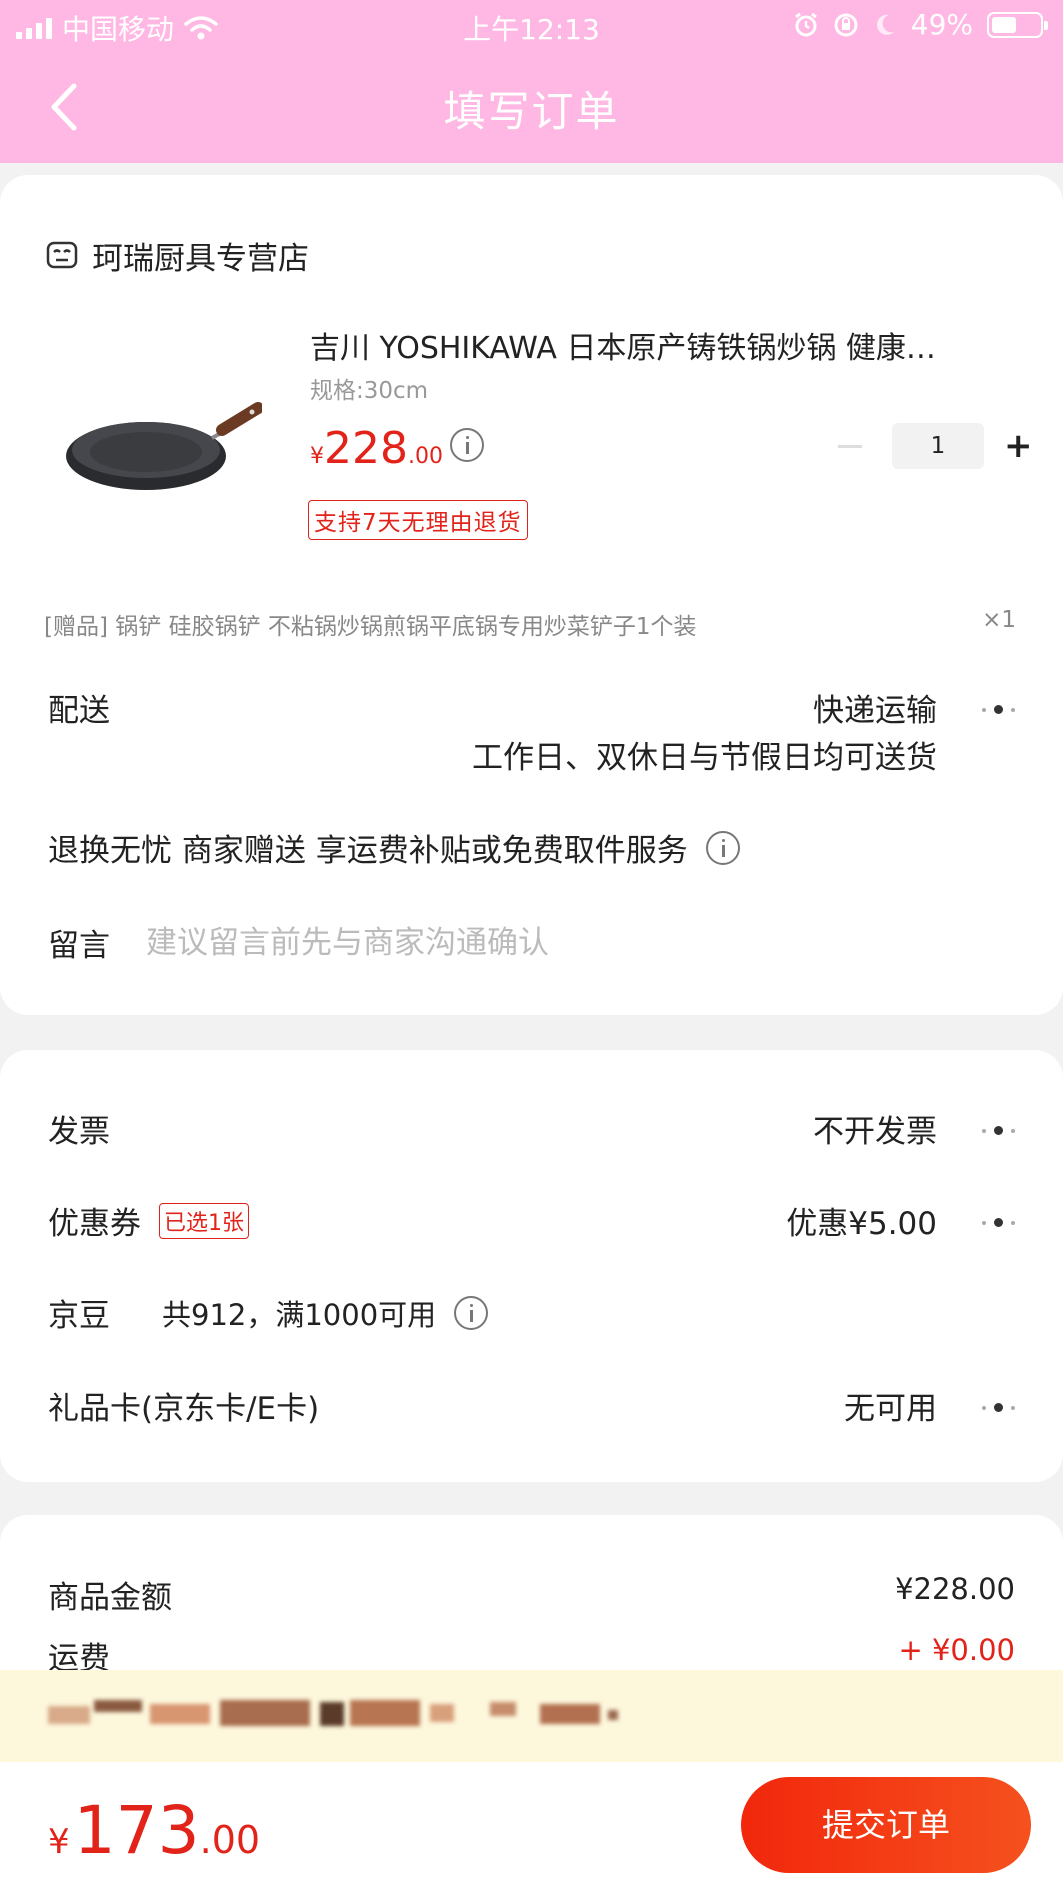  Describe the element at coordinates (230, 1840) in the screenshot. I see `final-price-decimal: .00` at that location.